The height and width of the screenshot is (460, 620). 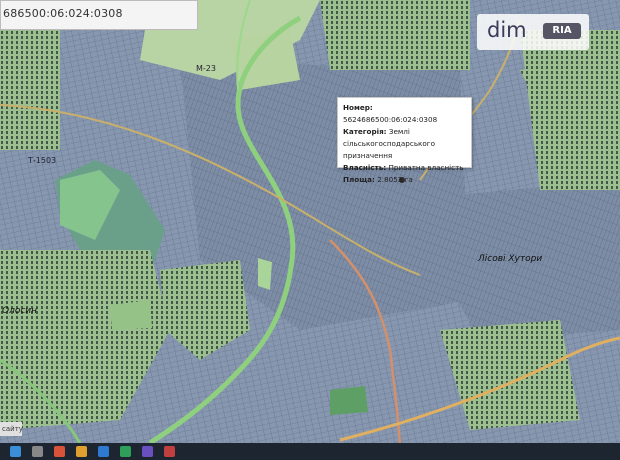 What do you see at coordinates (562, 31) in the screenshot?
I see `watermark-tag: RIA` at bounding box center [562, 31].